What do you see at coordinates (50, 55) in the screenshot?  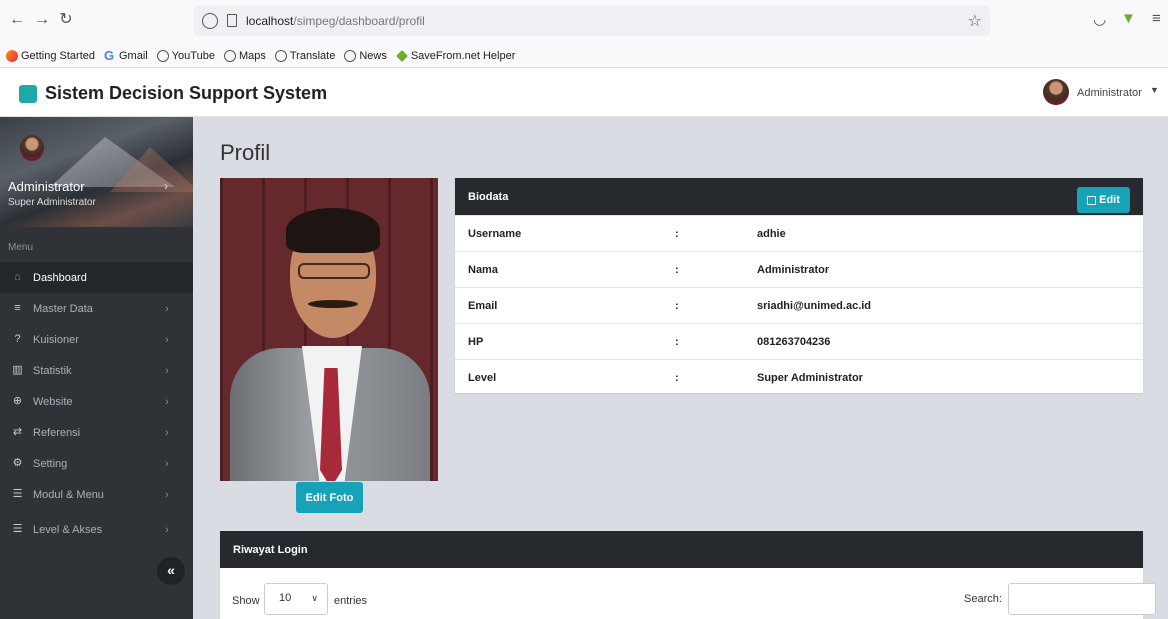 I see `bookmark-getting-started: Getting Started` at bounding box center [50, 55].